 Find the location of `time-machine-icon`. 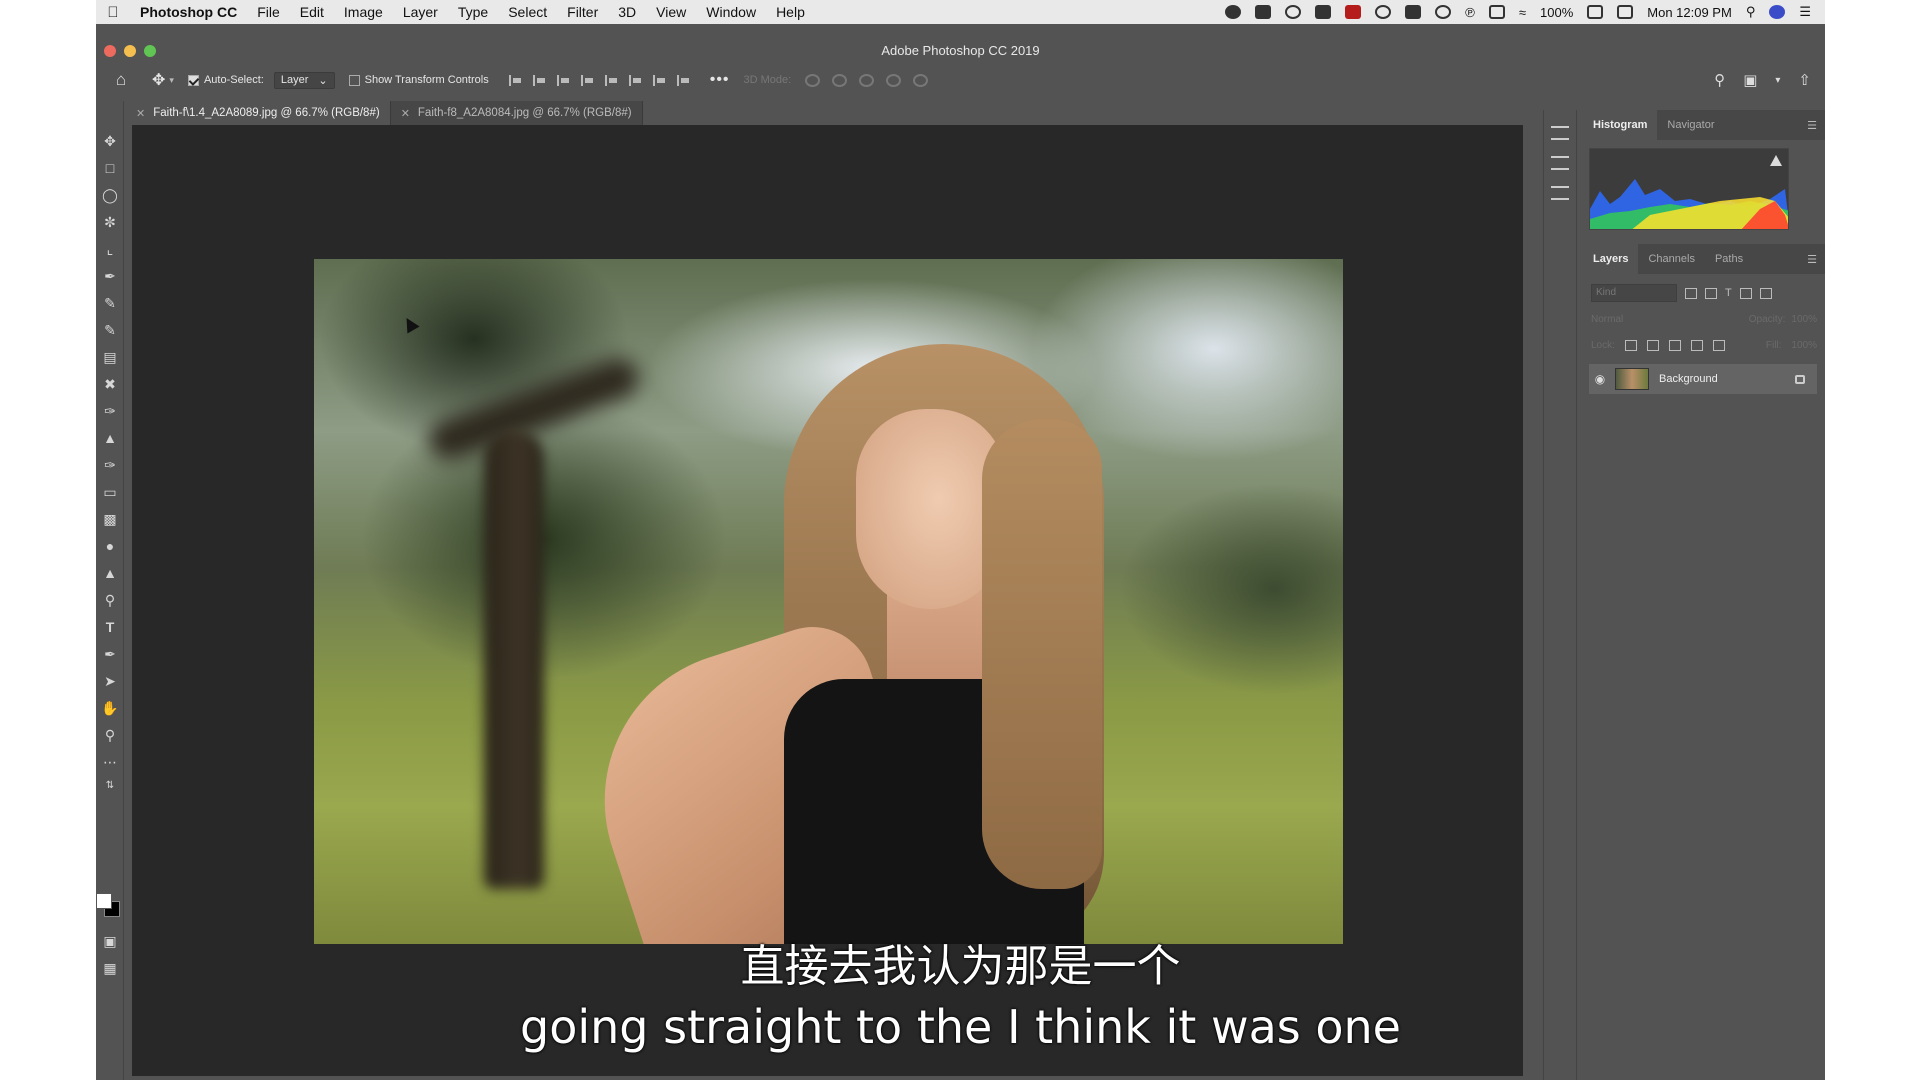

time-machine-icon is located at coordinates (1443, 12).